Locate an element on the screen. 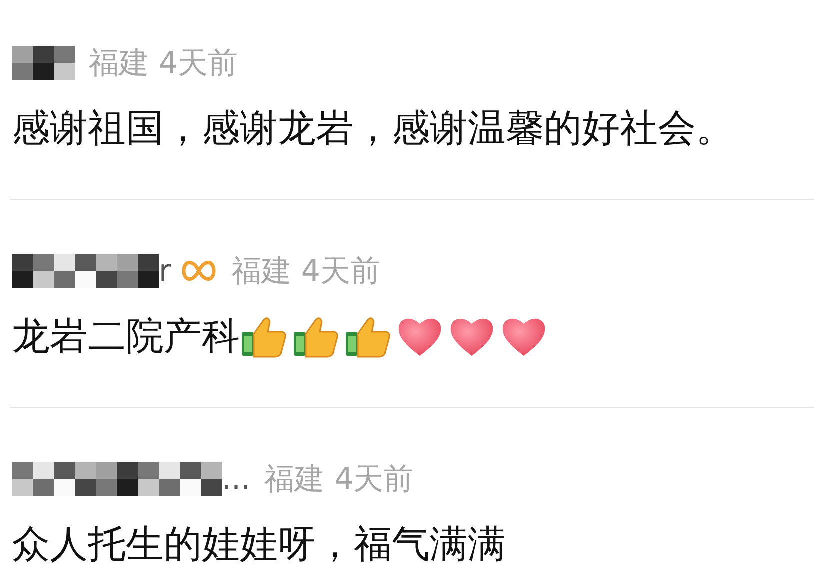  user-name: r is located at coordinates (165, 271).